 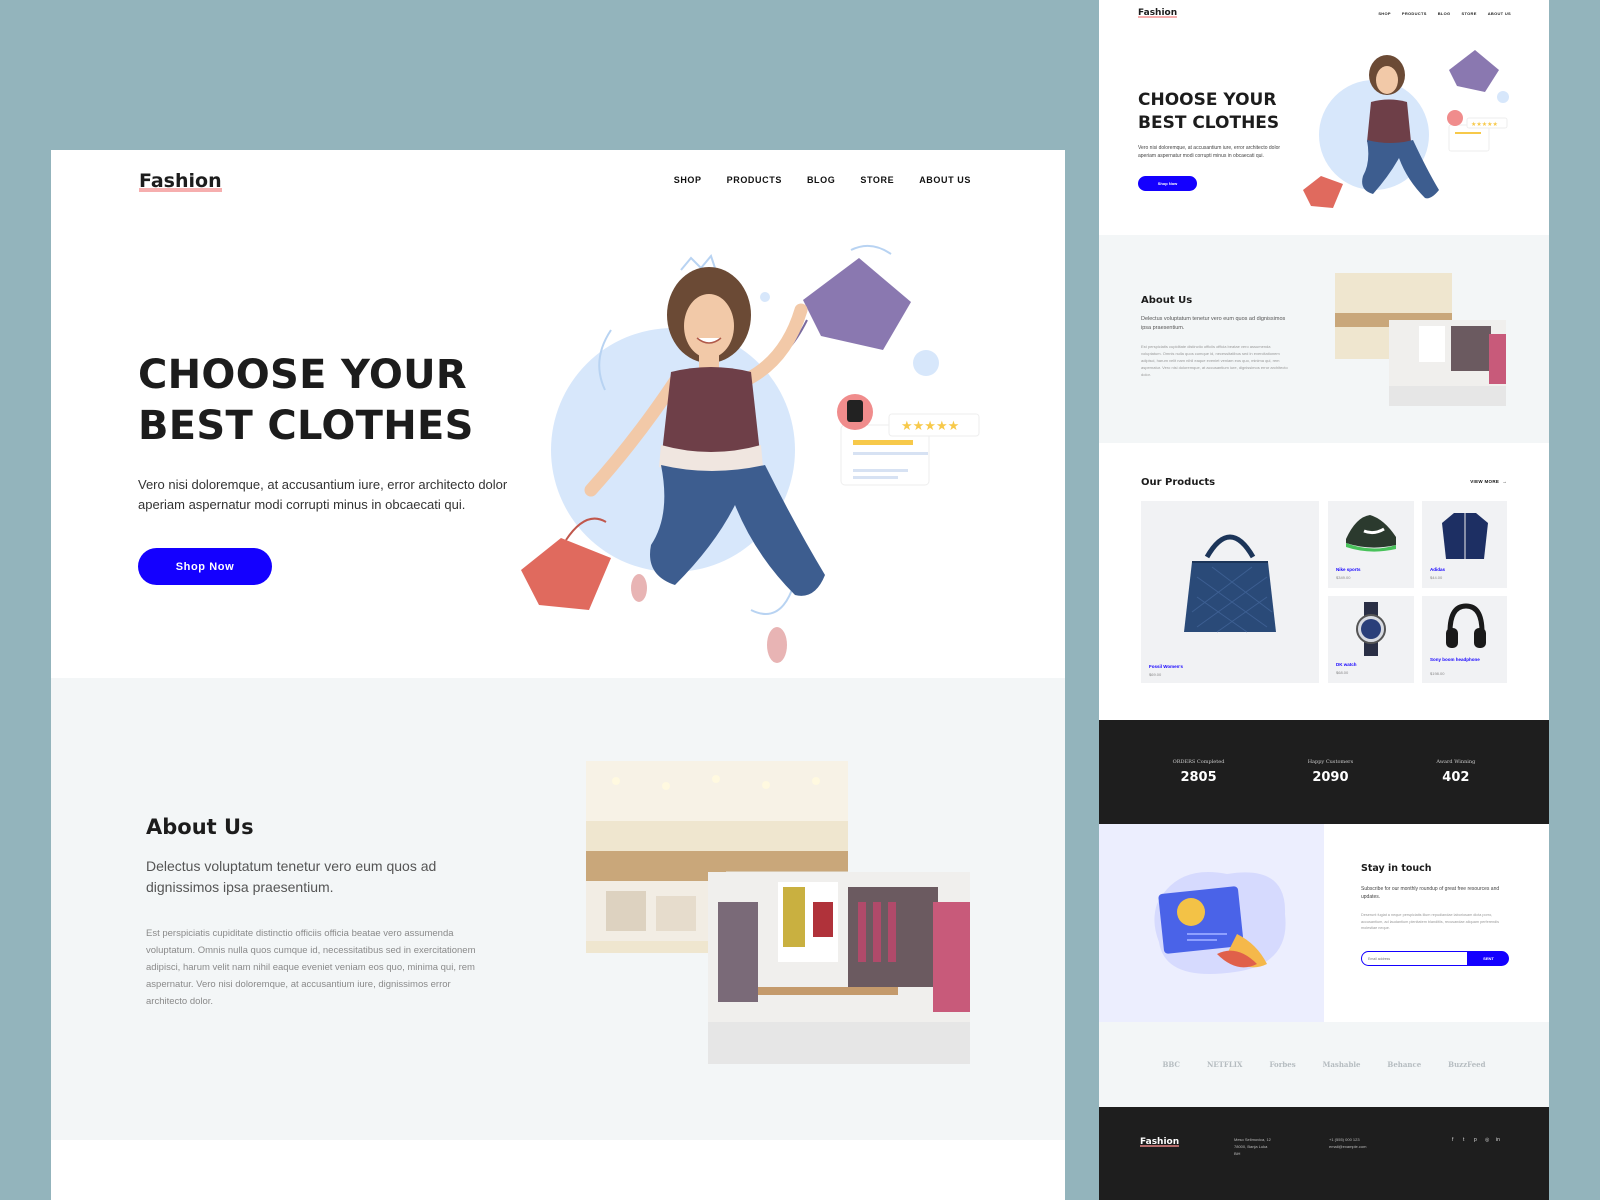 What do you see at coordinates (1364, 1146) in the screenshot?
I see `footer-email: email@example.com` at bounding box center [1364, 1146].